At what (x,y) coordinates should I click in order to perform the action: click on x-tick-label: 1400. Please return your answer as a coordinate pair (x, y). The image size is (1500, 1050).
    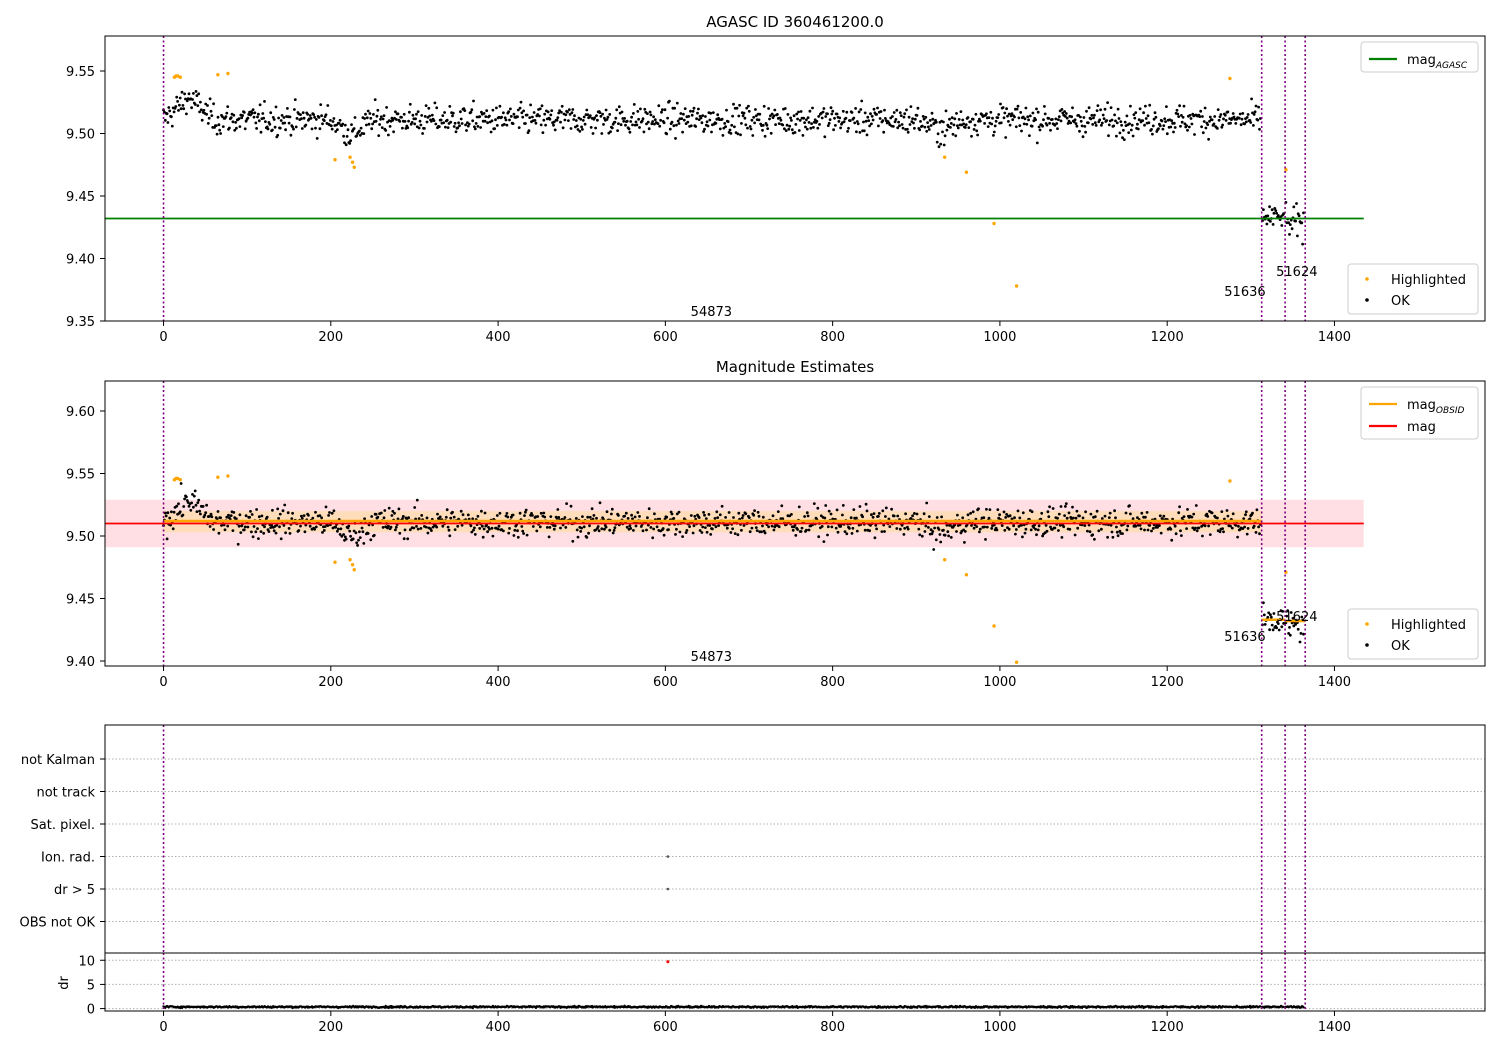
    Looking at the image, I should click on (1334, 1027).